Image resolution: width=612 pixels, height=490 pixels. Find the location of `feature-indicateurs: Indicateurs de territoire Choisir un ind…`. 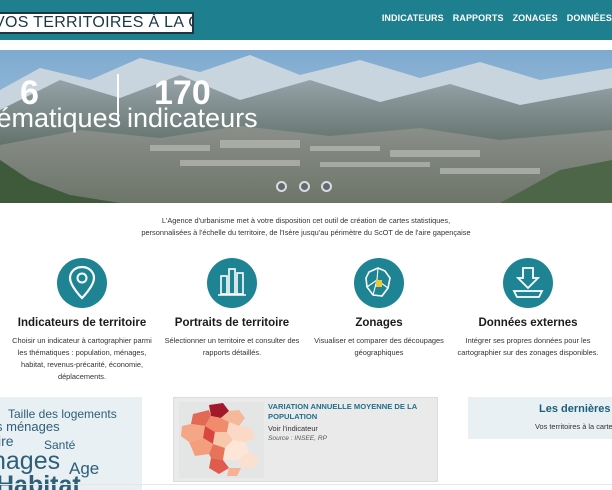

feature-indicateurs: Indicateurs de territoire Choisir un ind… is located at coordinates (82, 320).